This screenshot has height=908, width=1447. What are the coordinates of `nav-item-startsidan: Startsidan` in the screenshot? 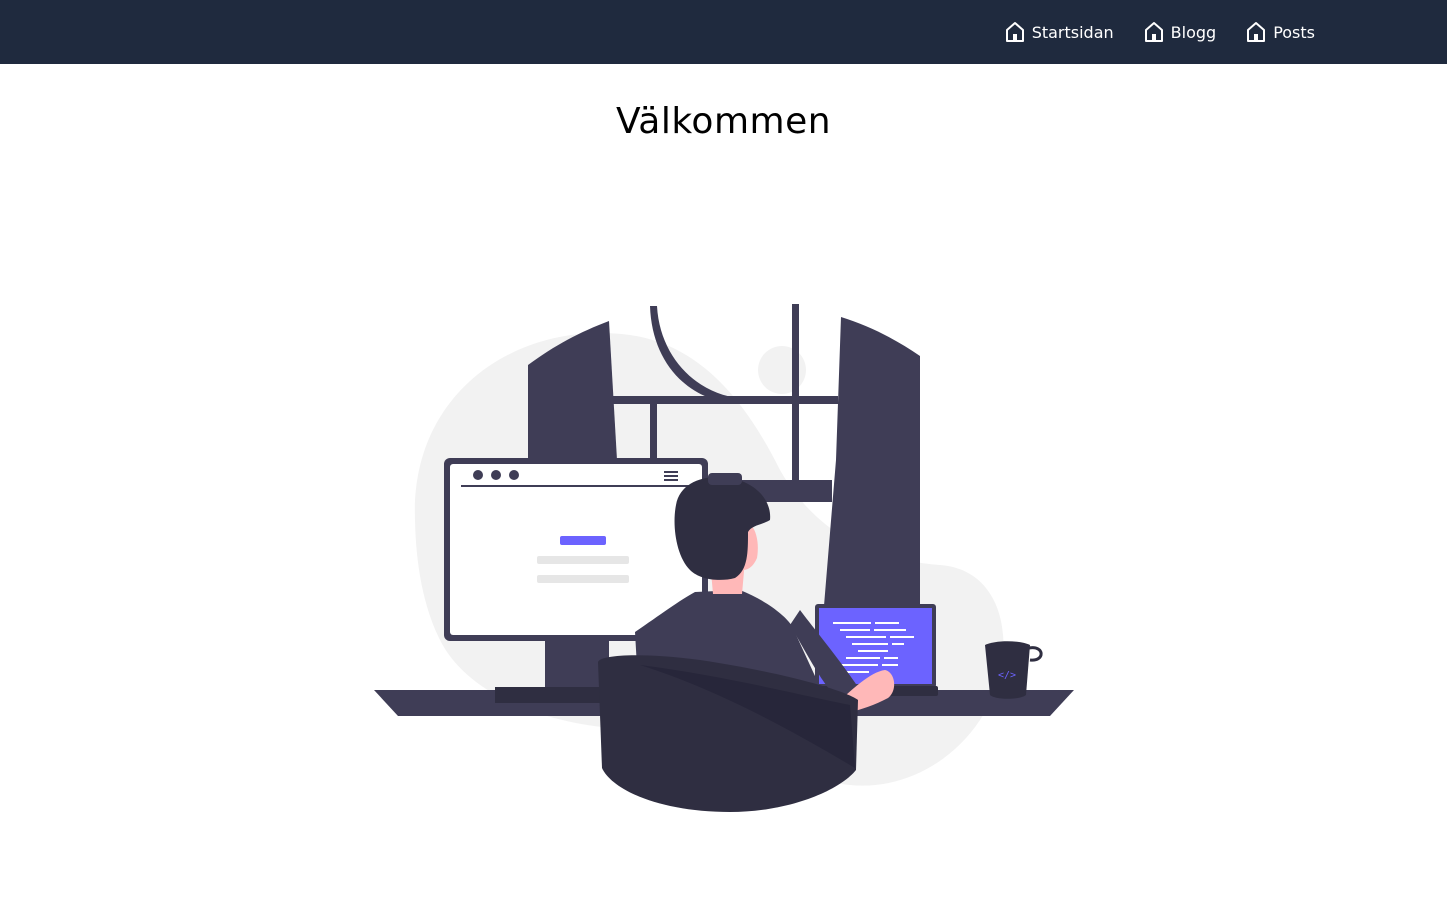 It's located at (1059, 32).